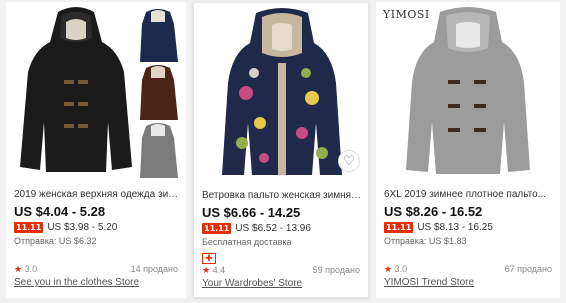  What do you see at coordinates (82, 227) in the screenshot?
I see `promo-price: US $3.98 - 5.20` at bounding box center [82, 227].